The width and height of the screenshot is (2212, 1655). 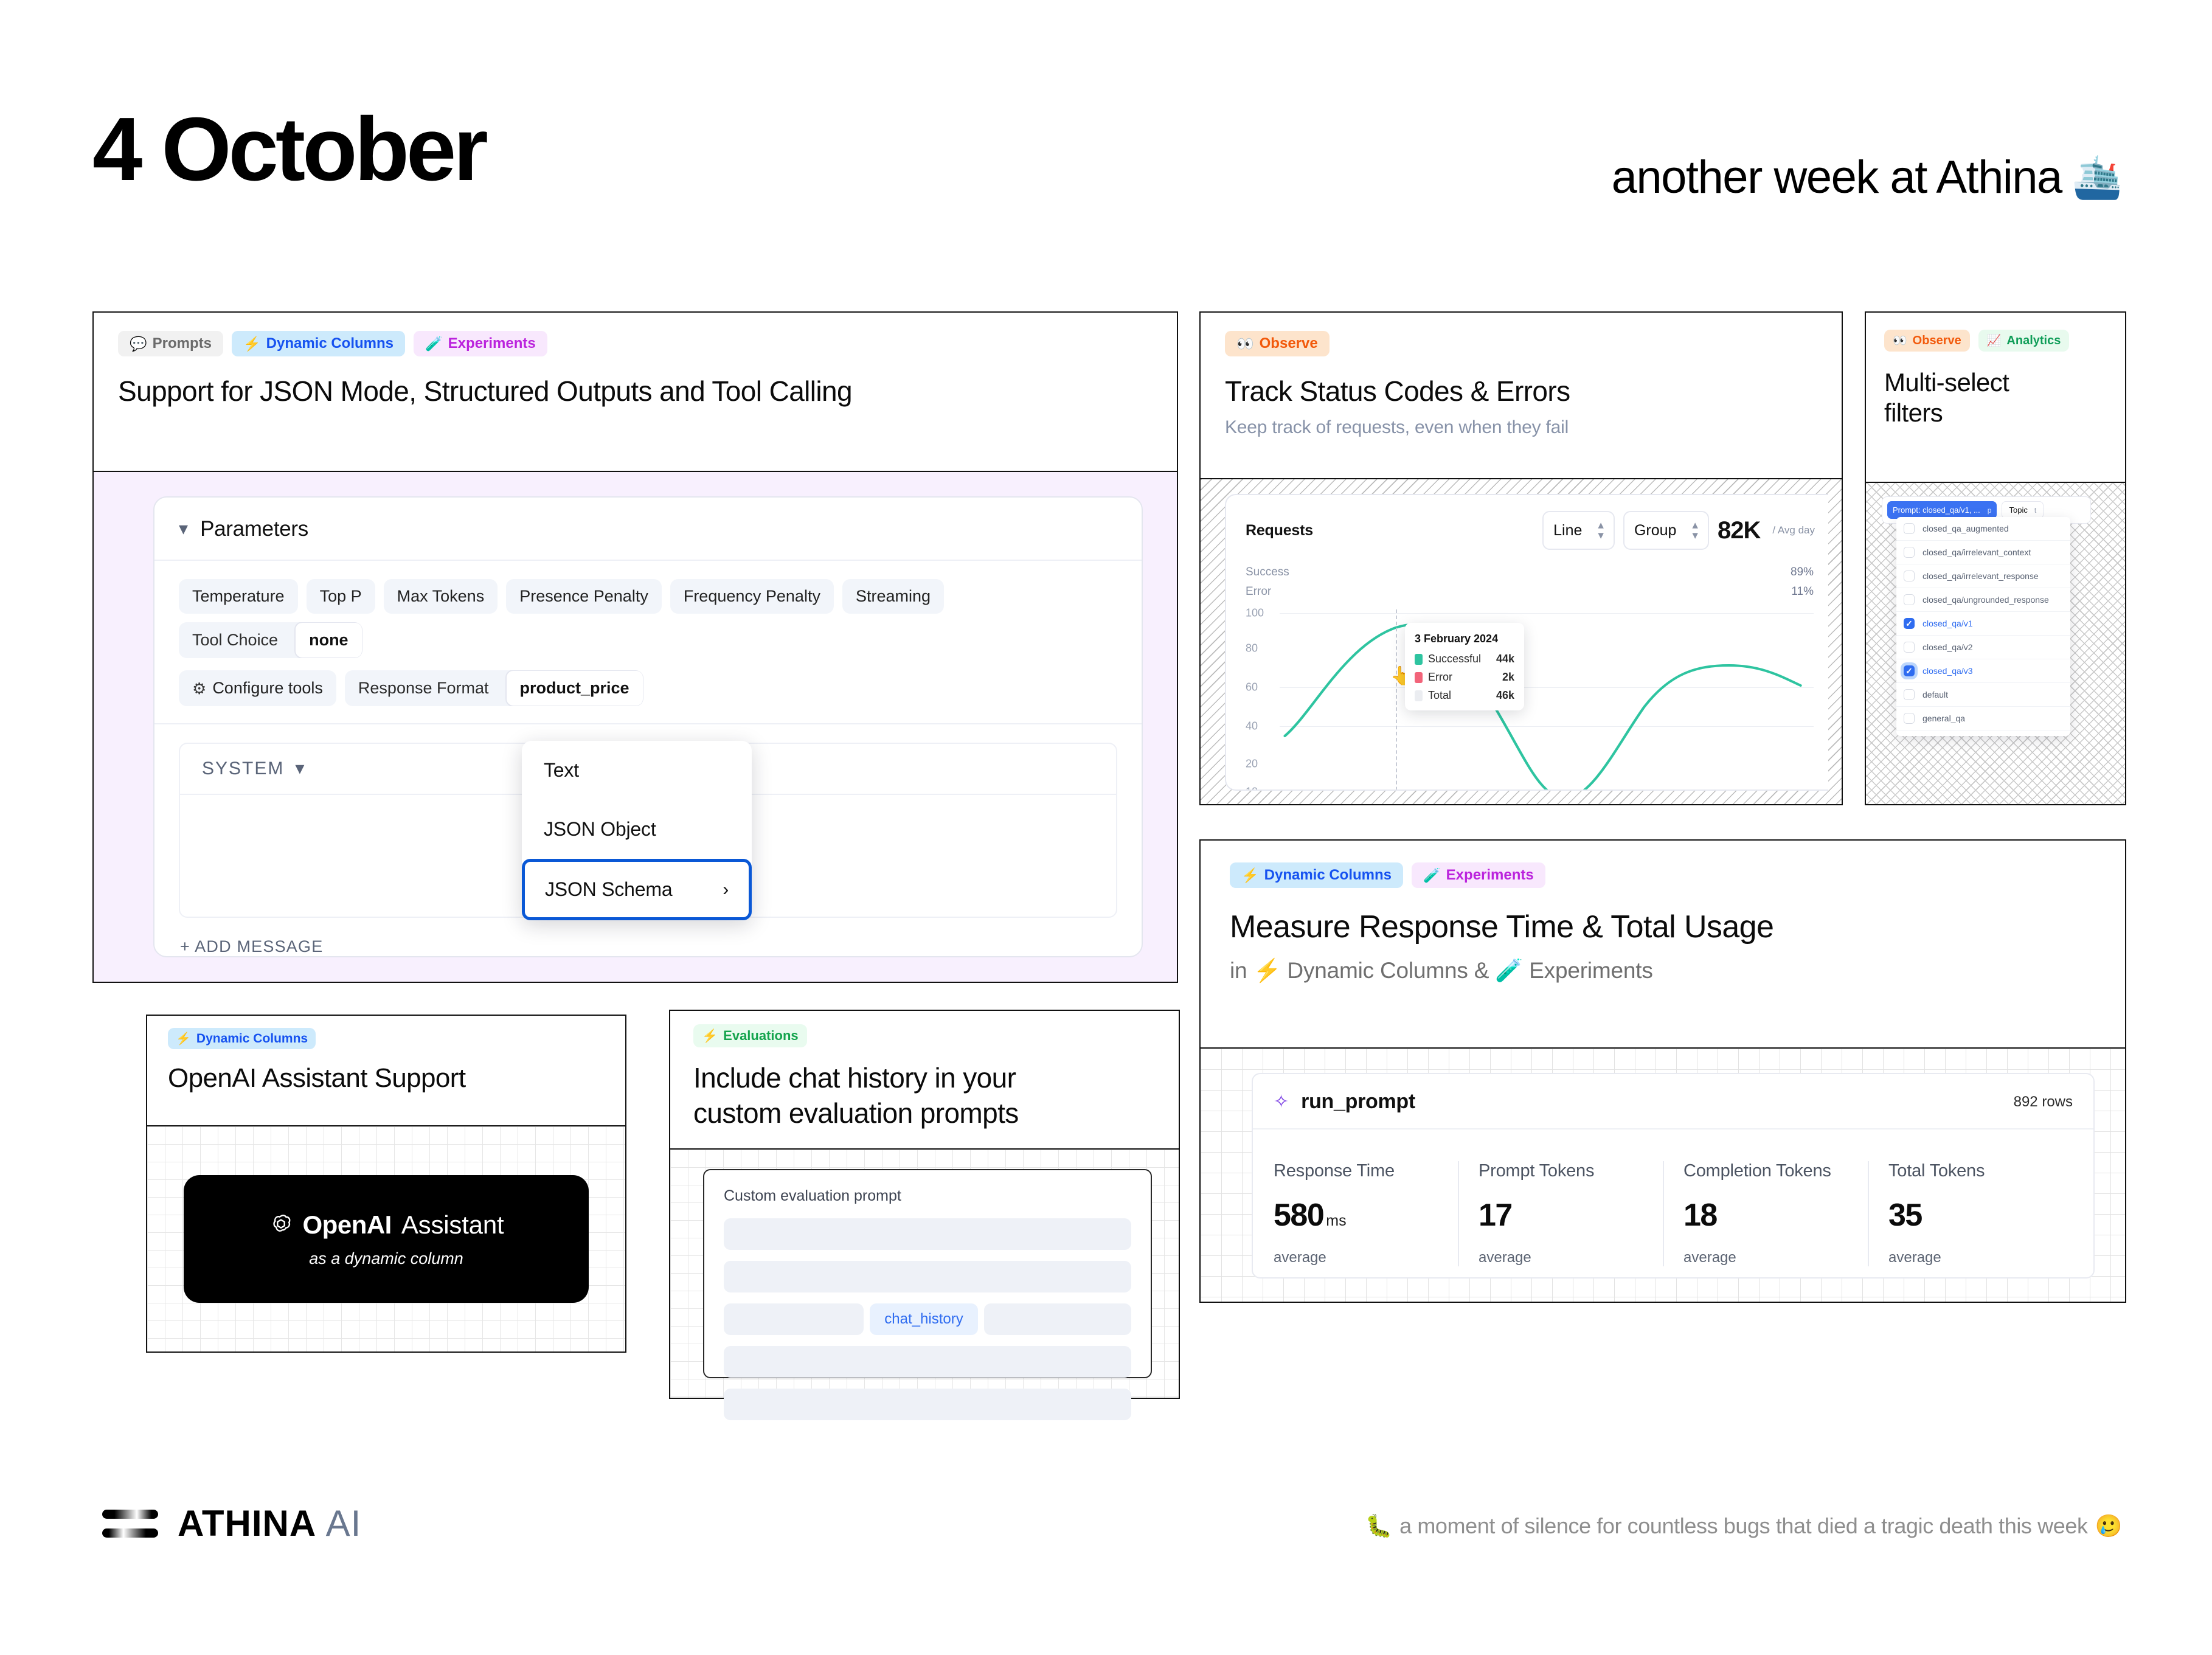 I want to click on filter-option: closed_qa/ungrounded_response, so click(x=1983, y=600).